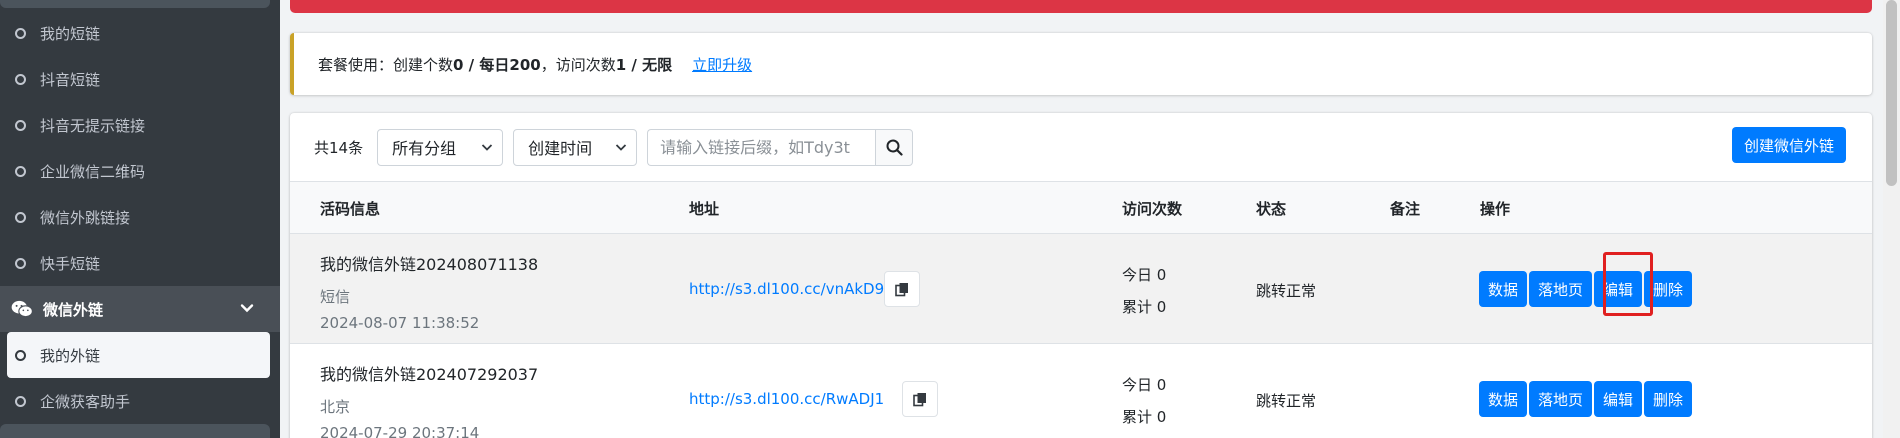  Describe the element at coordinates (578, 64) in the screenshot. I see `plan-usage-mid: ，访问次数` at that location.